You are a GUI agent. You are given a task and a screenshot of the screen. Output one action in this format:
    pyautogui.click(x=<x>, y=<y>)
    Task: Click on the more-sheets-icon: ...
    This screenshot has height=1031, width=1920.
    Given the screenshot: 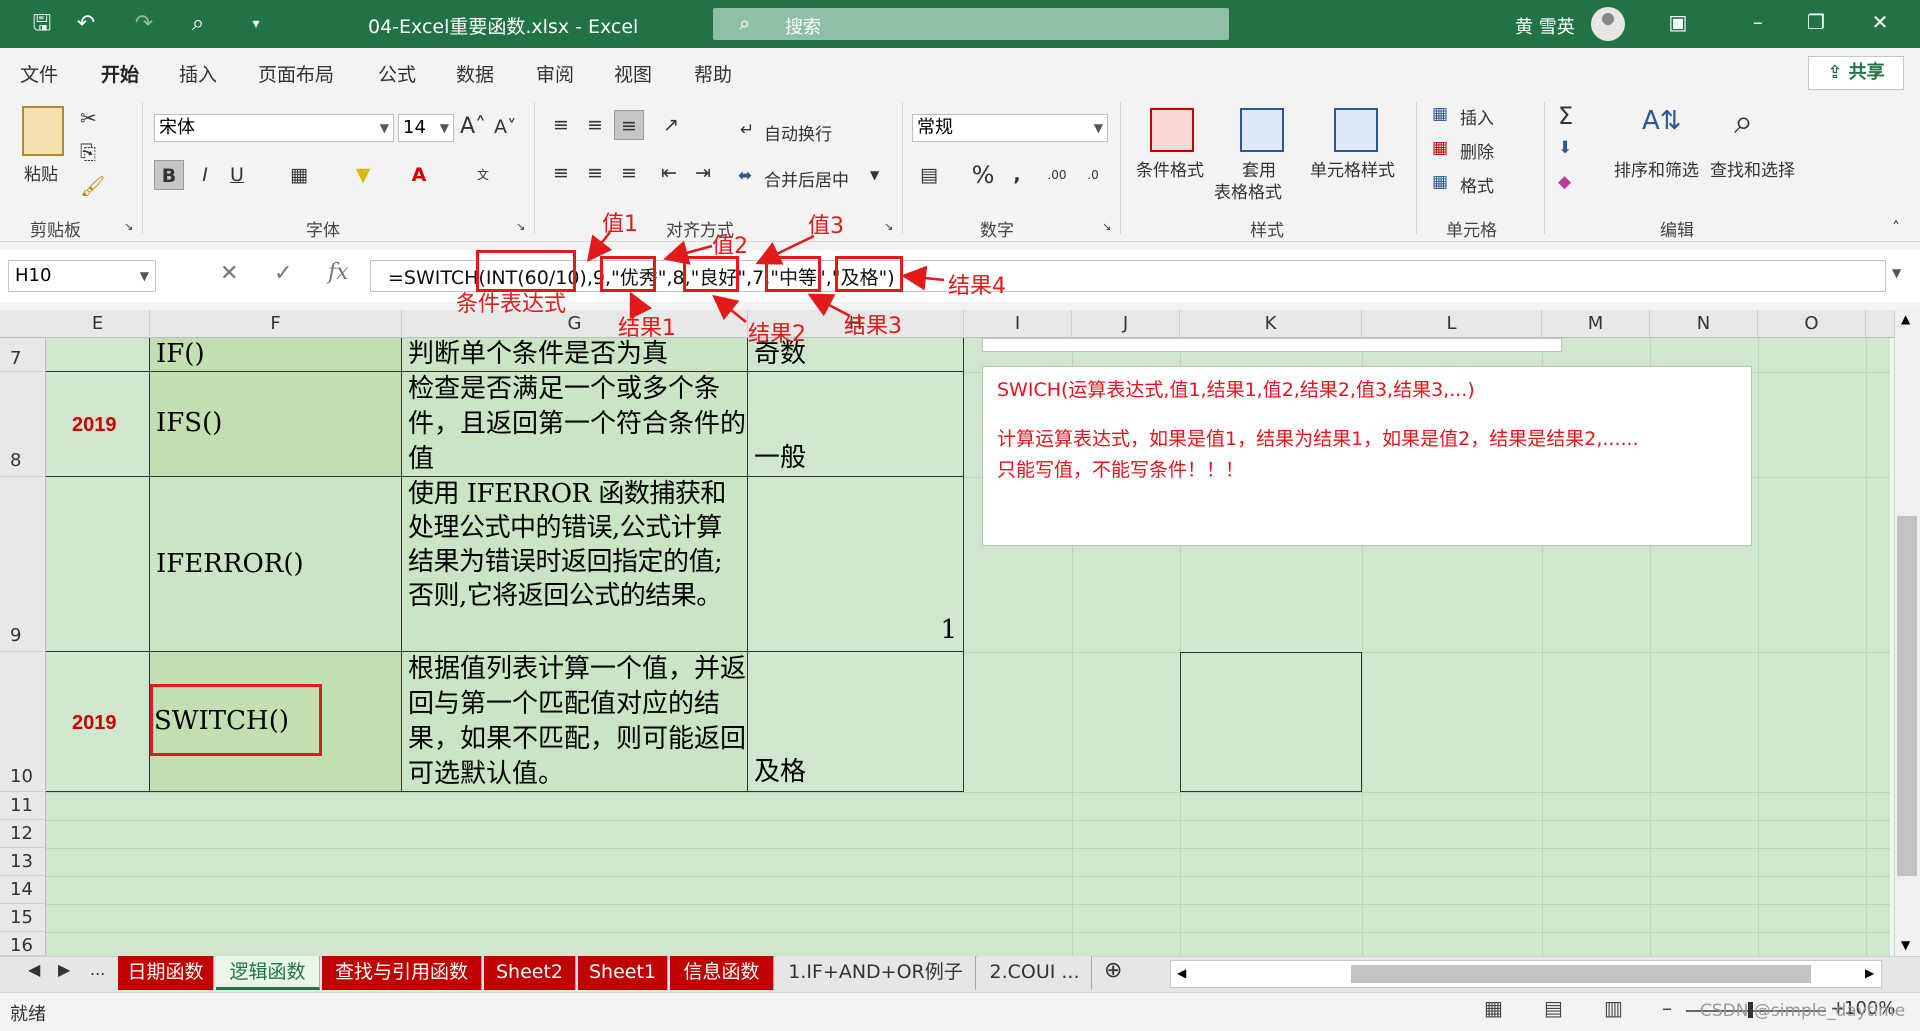 What is the action you would take?
    pyautogui.click(x=97, y=969)
    